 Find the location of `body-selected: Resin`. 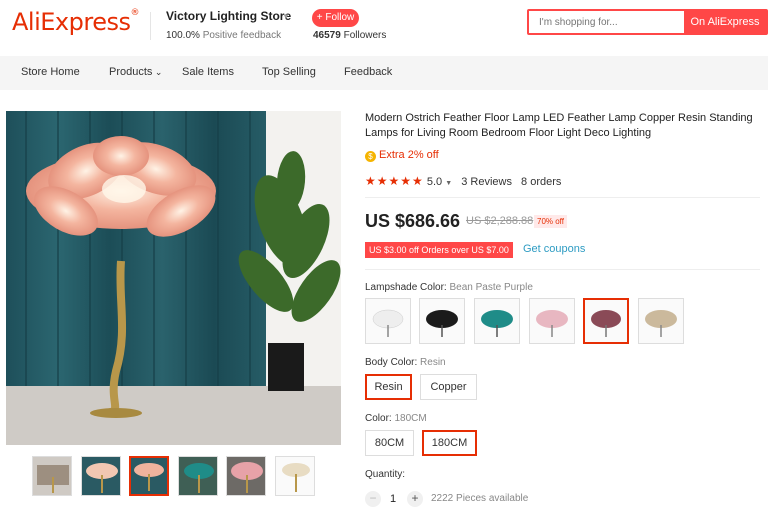

body-selected: Resin is located at coordinates (433, 362).